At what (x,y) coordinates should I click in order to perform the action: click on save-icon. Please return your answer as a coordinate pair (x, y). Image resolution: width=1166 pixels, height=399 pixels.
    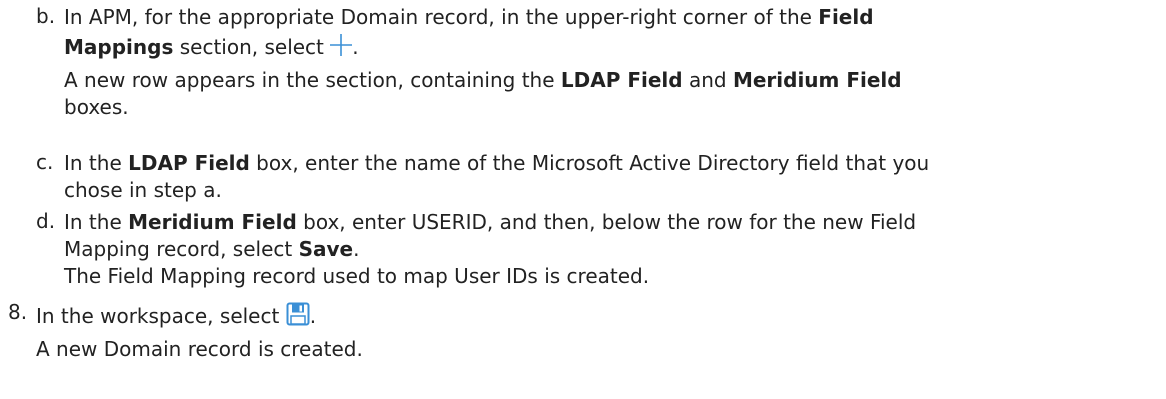
    Looking at the image, I should click on (298, 319).